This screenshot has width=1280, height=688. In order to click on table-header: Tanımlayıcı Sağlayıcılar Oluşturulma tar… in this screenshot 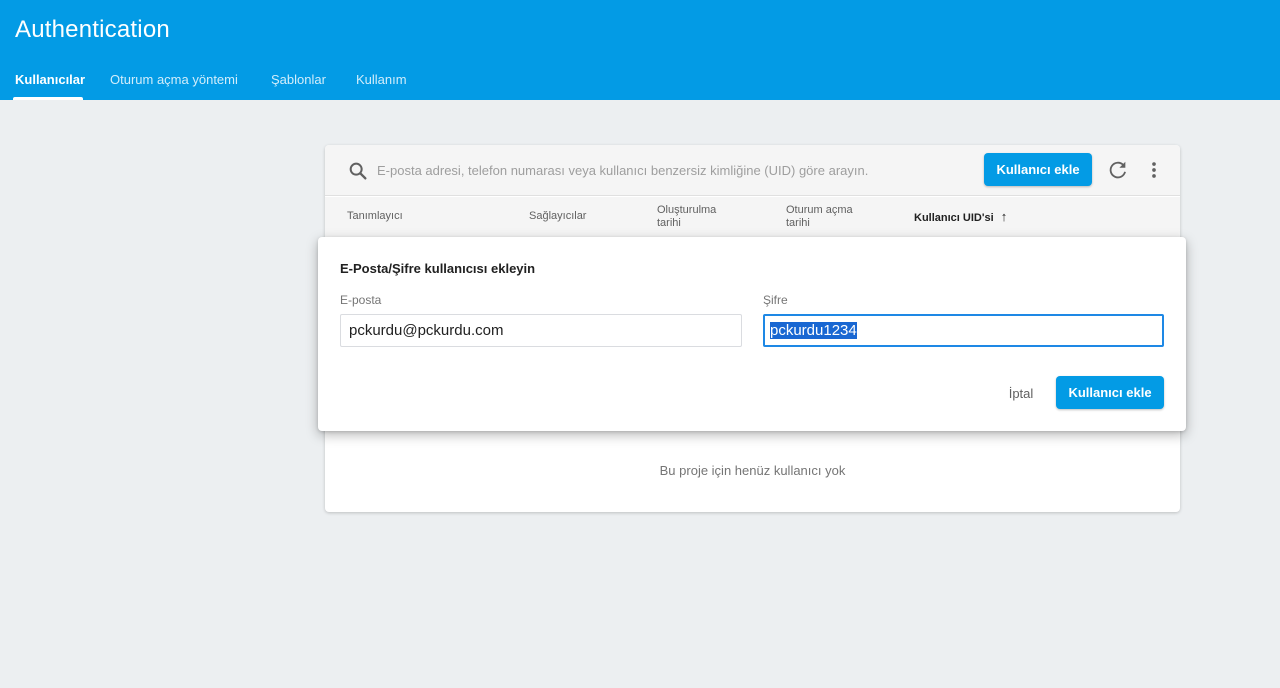, I will do `click(752, 218)`.